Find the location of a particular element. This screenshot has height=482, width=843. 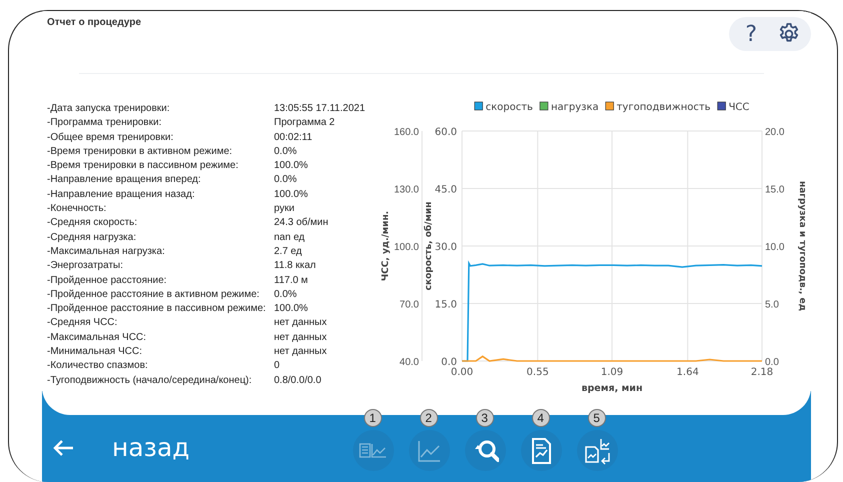

axis-tick-label: 20.0 is located at coordinates (774, 132).